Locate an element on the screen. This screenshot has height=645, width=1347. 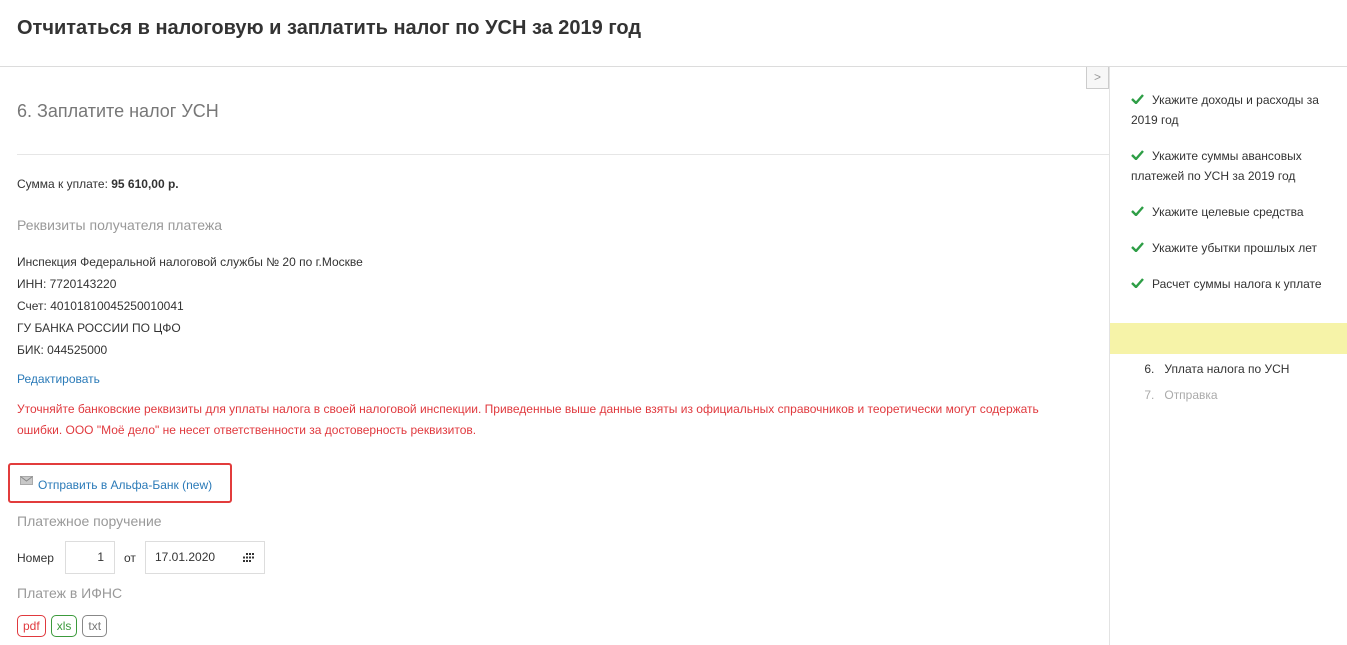
recipient-inn: ИНН: 7720143220 is located at coordinates (67, 284).